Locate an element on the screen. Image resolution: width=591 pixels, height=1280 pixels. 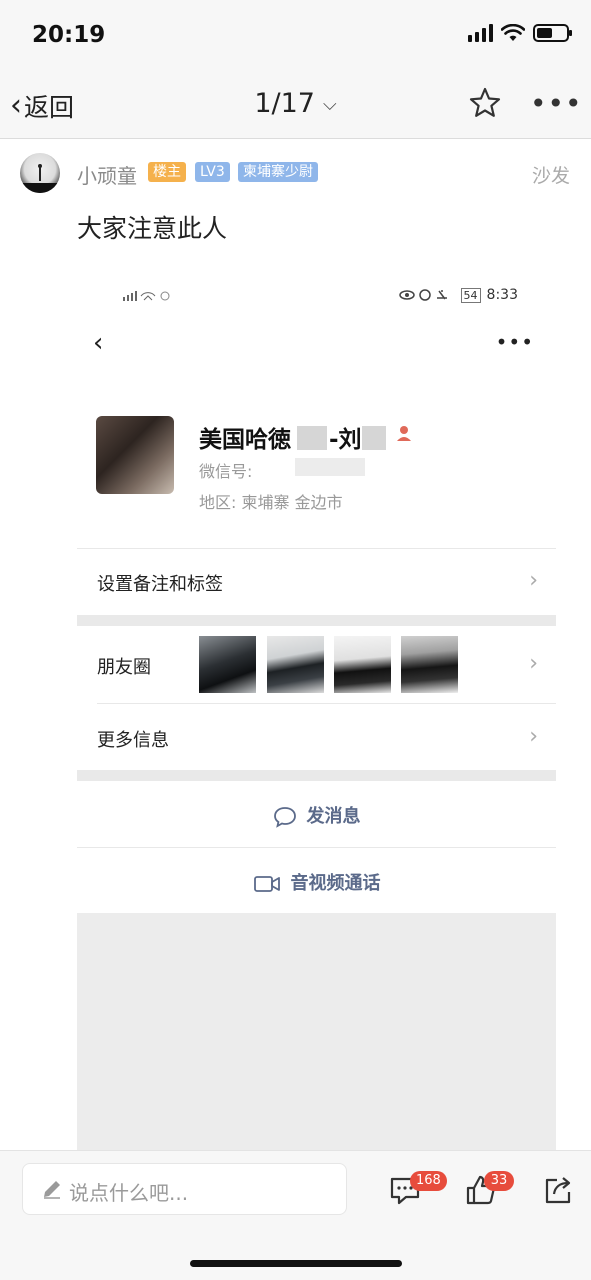
status-time: 20:19 is located at coordinates (69, 35).